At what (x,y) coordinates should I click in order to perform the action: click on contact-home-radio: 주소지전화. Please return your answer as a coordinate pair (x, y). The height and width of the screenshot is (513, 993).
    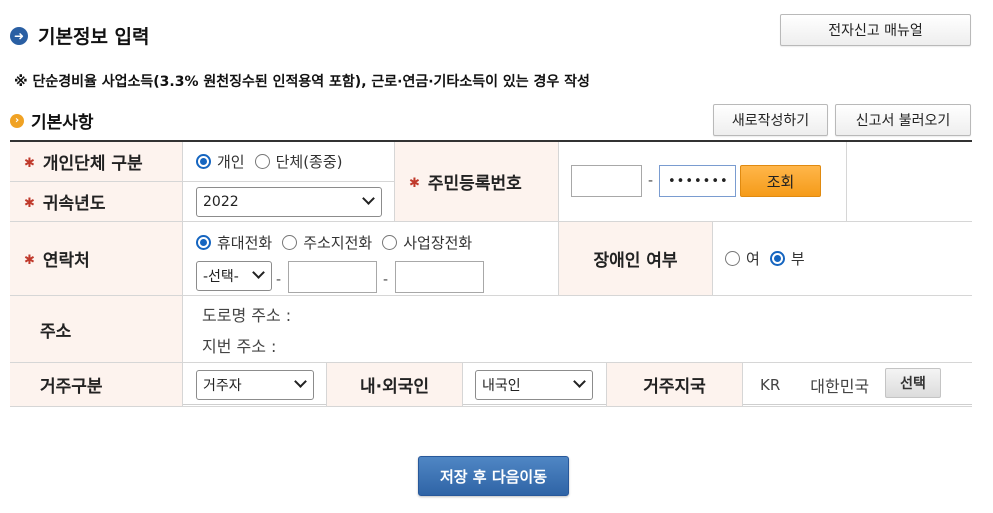
    Looking at the image, I should click on (327, 242).